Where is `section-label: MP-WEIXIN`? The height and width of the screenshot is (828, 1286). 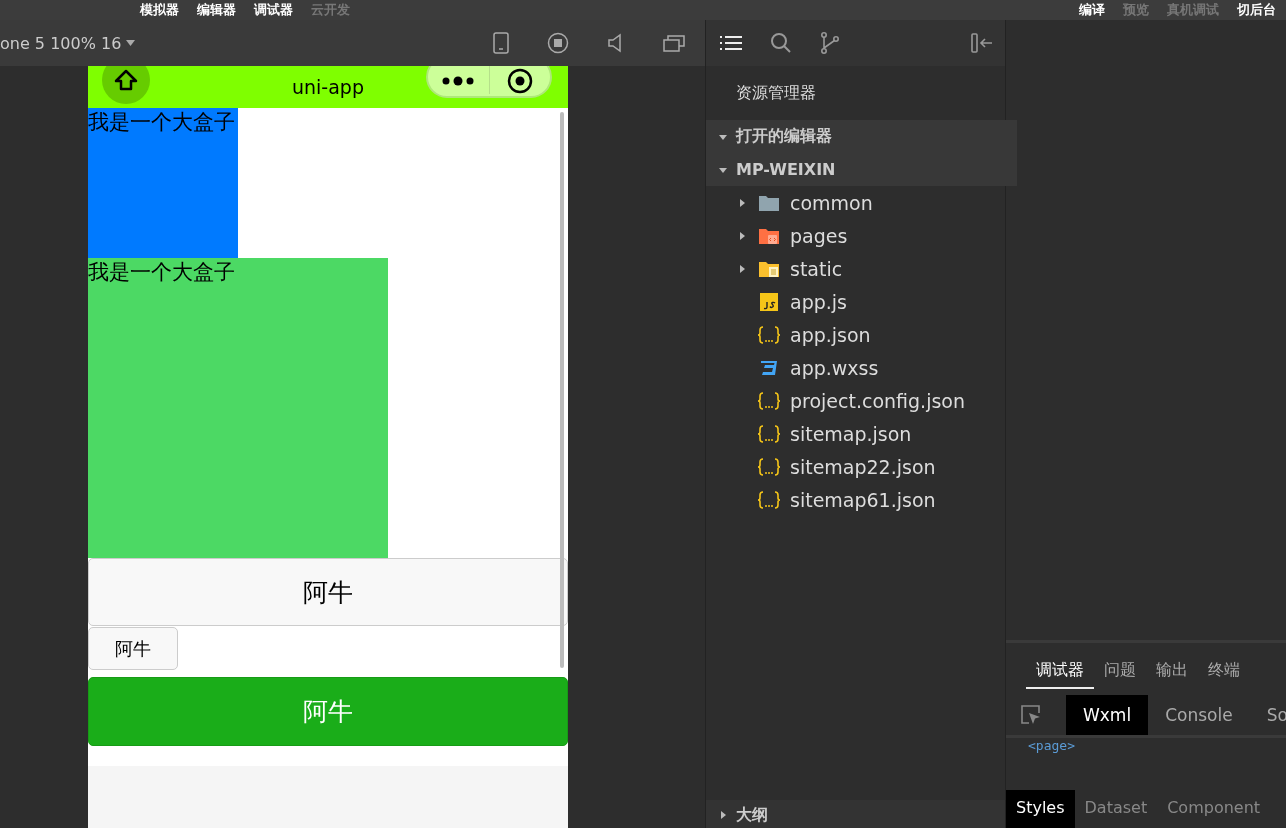 section-label: MP-WEIXIN is located at coordinates (786, 169).